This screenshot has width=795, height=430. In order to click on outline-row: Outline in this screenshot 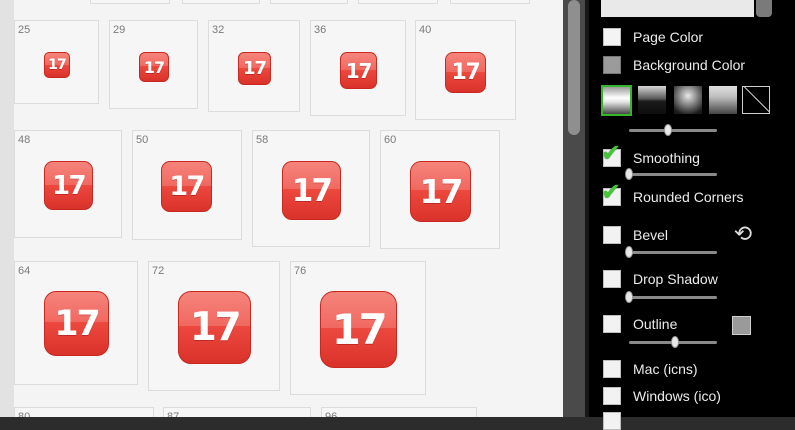, I will do `click(640, 324)`.